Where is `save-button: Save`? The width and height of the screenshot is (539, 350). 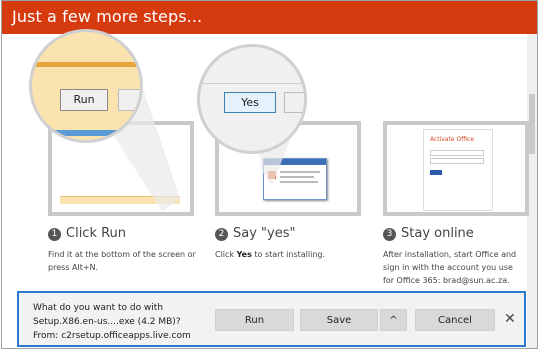 save-button: Save is located at coordinates (339, 320).